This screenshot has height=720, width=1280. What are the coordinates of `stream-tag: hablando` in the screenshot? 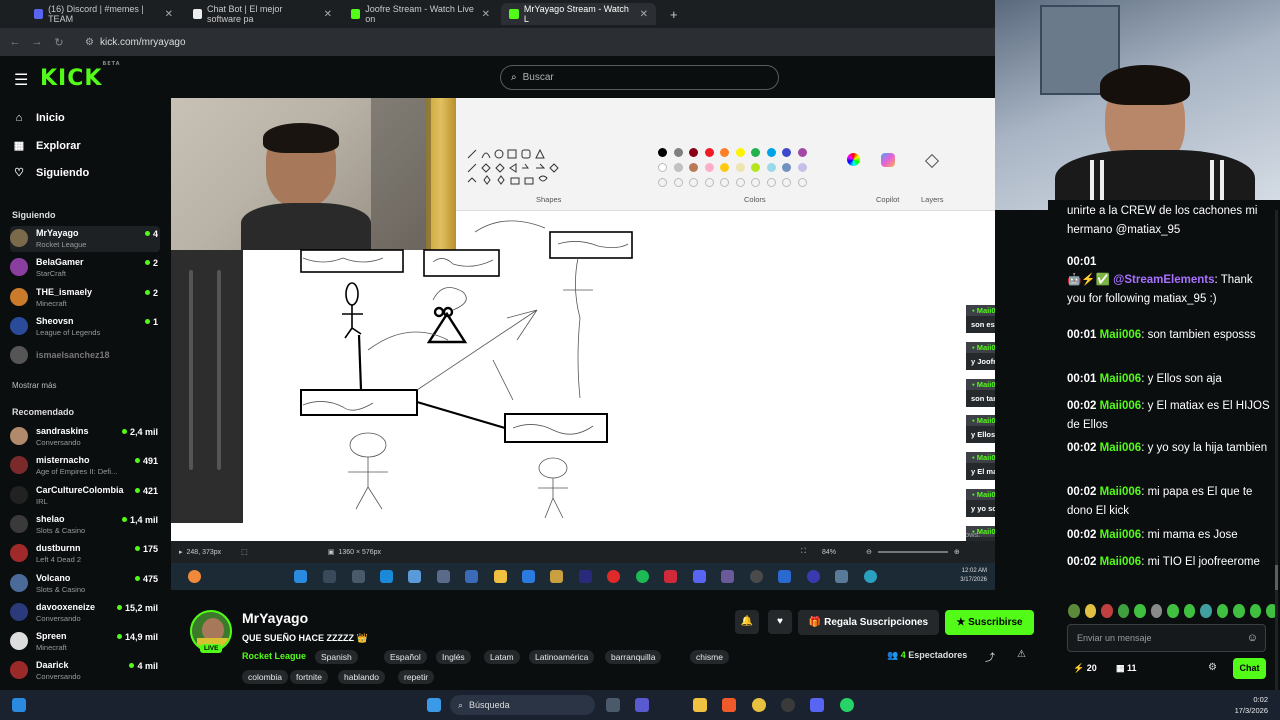 It's located at (361, 677).